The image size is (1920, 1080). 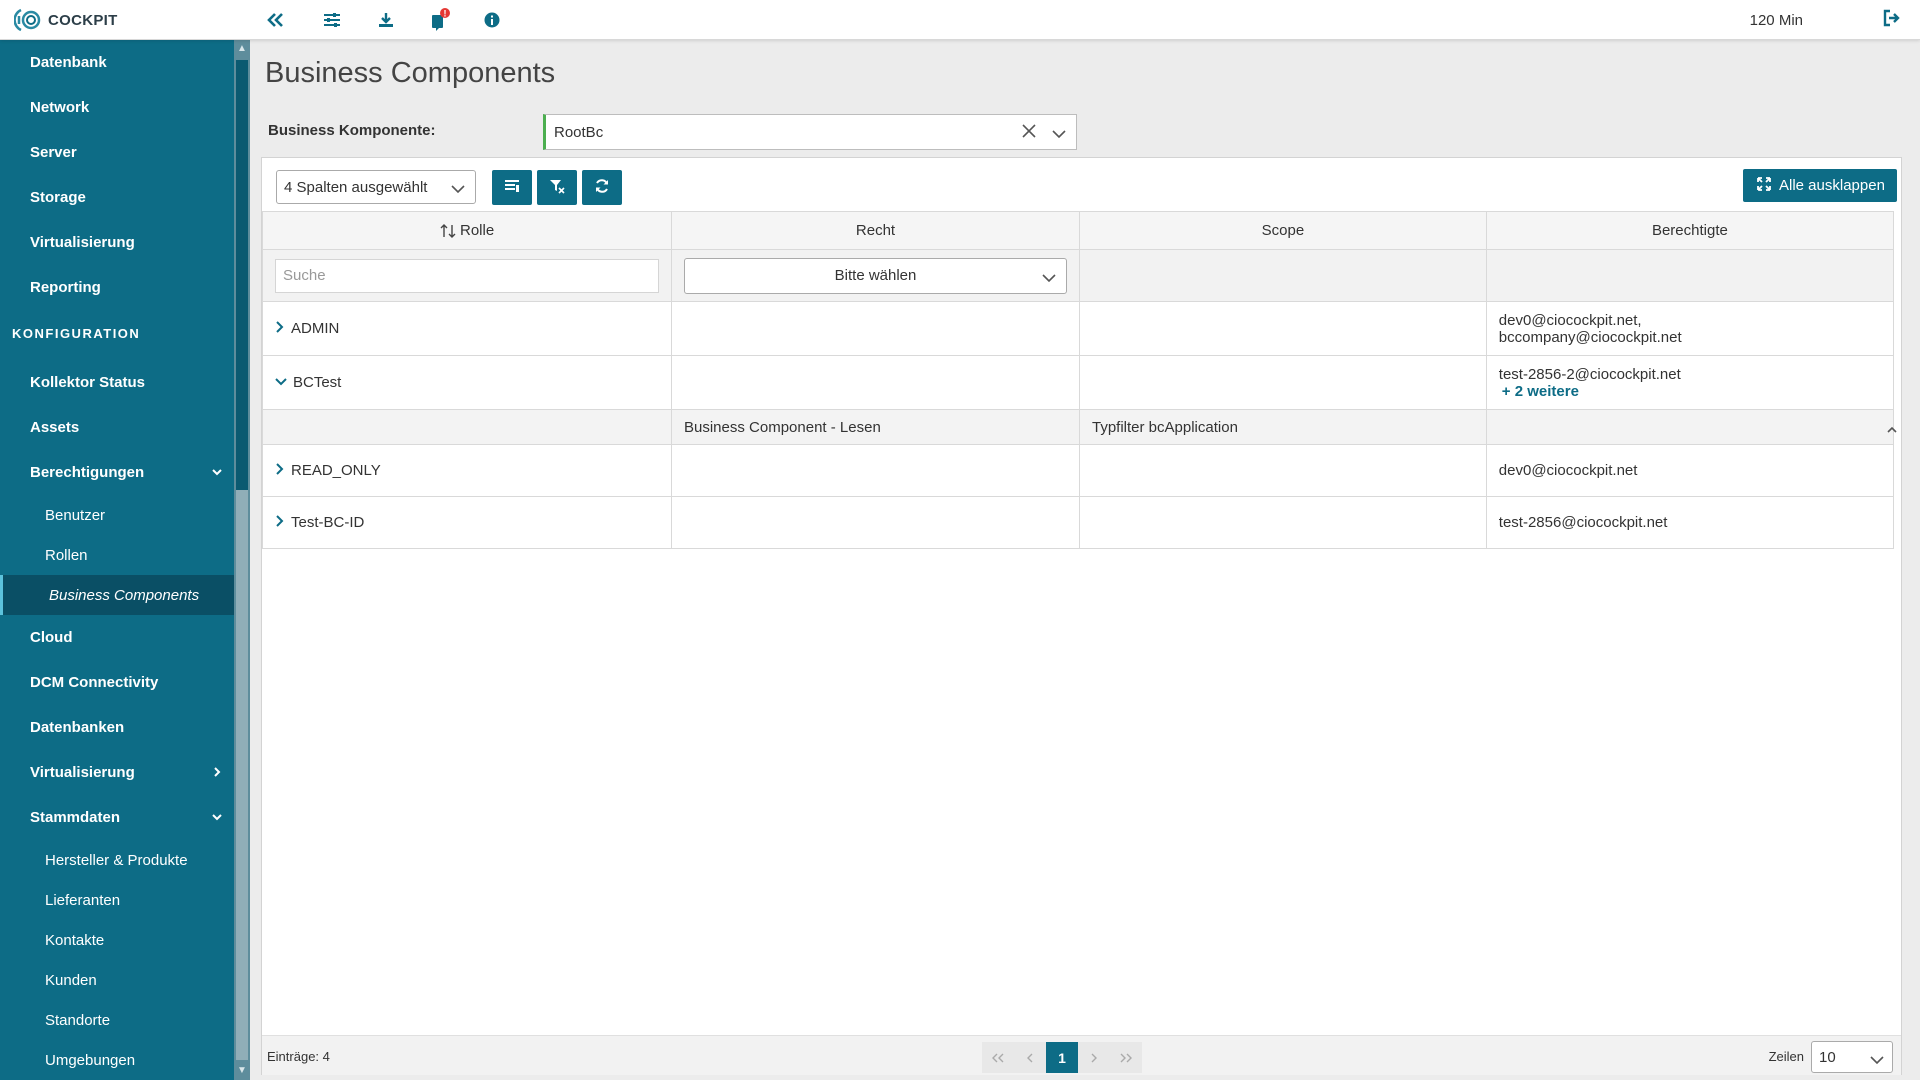 What do you see at coordinates (117, 637) in the screenshot?
I see `sidebar-item-cloud: Cloud` at bounding box center [117, 637].